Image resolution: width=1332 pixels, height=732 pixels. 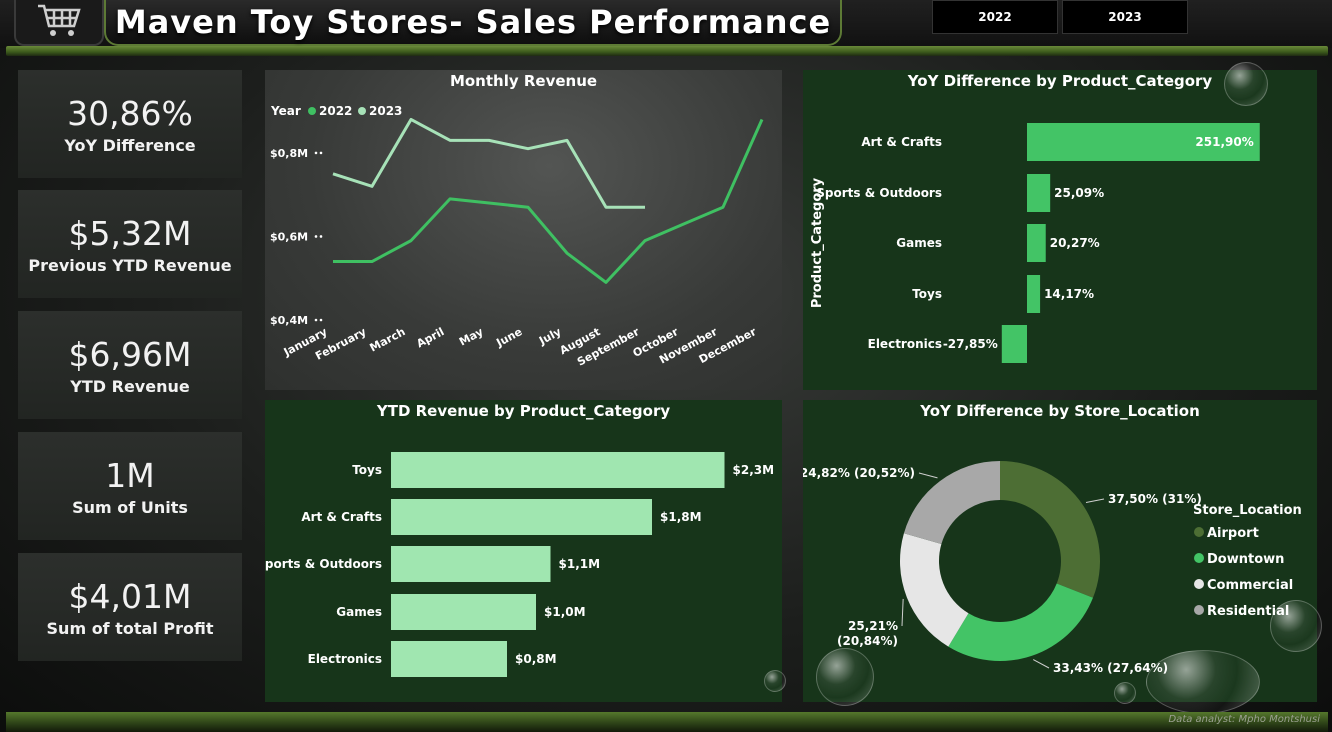 I want to click on legend-label: Commercial, so click(x=1250, y=585).